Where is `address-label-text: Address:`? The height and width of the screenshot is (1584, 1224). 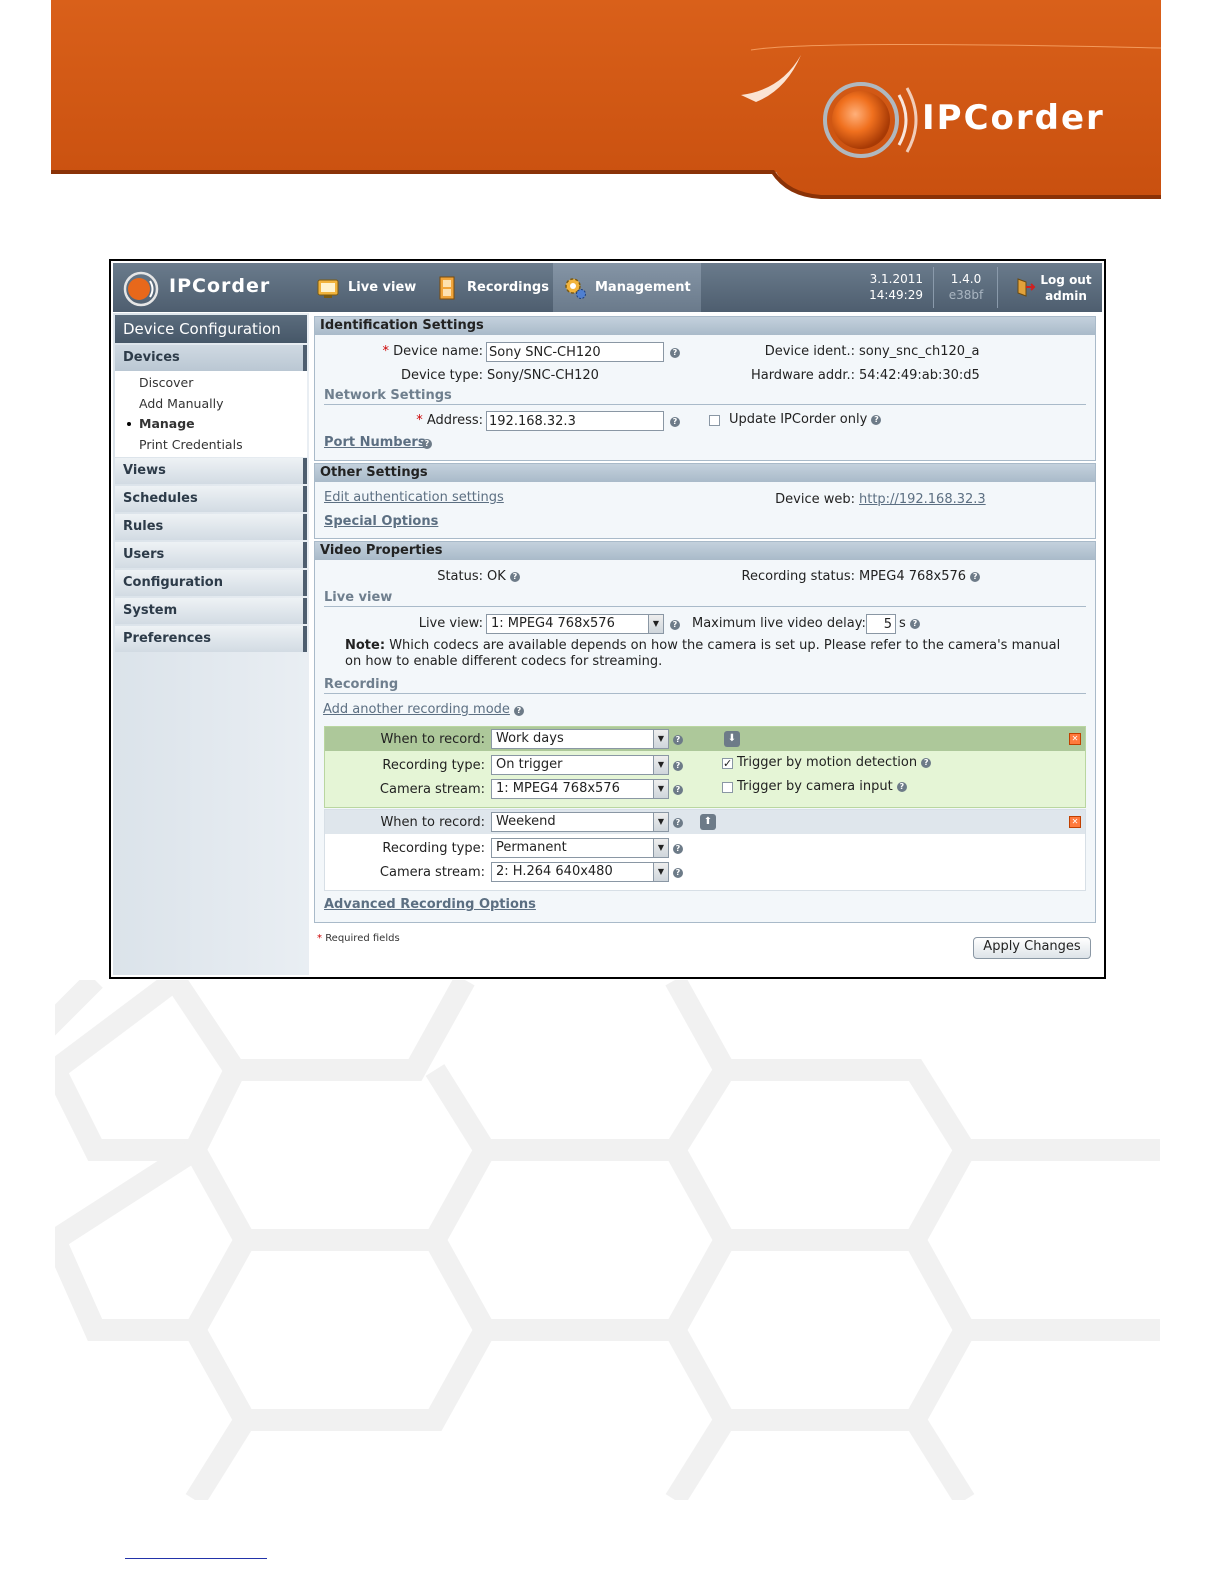 address-label-text: Address: is located at coordinates (454, 420).